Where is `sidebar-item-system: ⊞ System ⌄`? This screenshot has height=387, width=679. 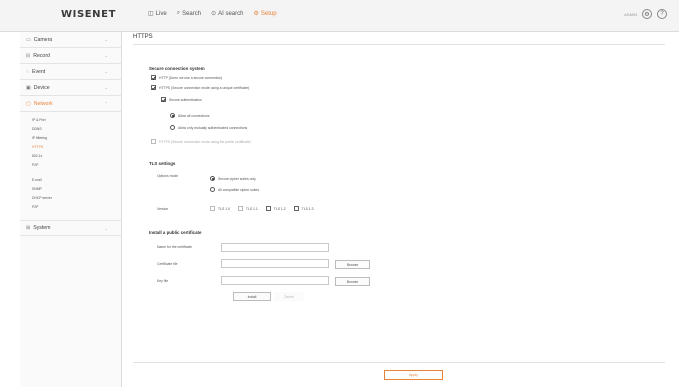
sidebar-item-system: ⊞ System ⌄ is located at coordinates (71, 228).